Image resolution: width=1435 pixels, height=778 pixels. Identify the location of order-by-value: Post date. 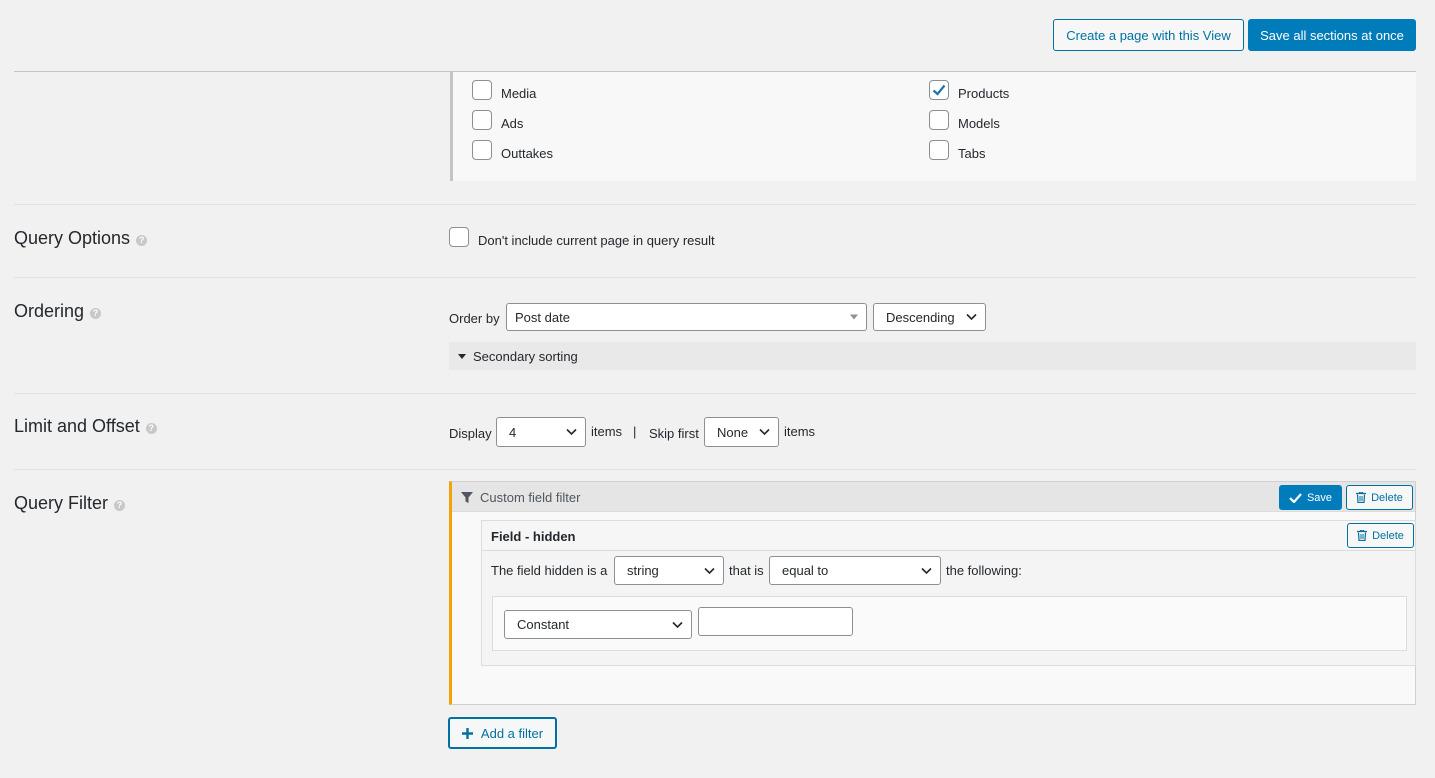
(542, 317).